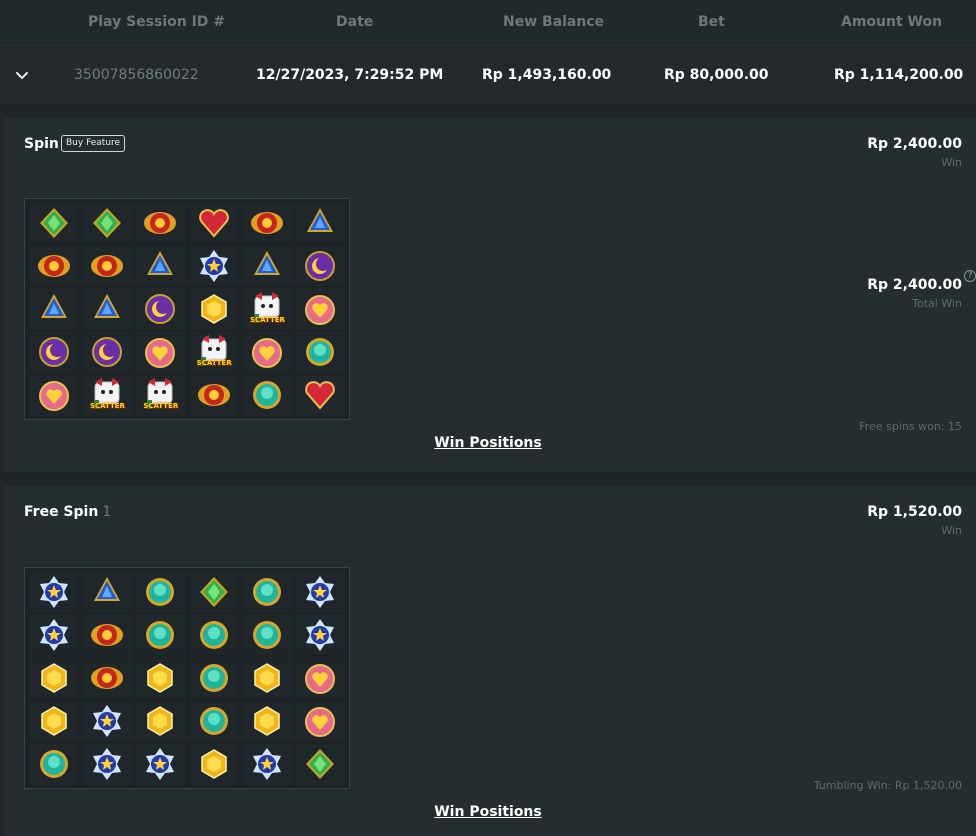 The height and width of the screenshot is (836, 976). What do you see at coordinates (937, 303) in the screenshot?
I see `spin-total-win-label: Total Win` at bounding box center [937, 303].